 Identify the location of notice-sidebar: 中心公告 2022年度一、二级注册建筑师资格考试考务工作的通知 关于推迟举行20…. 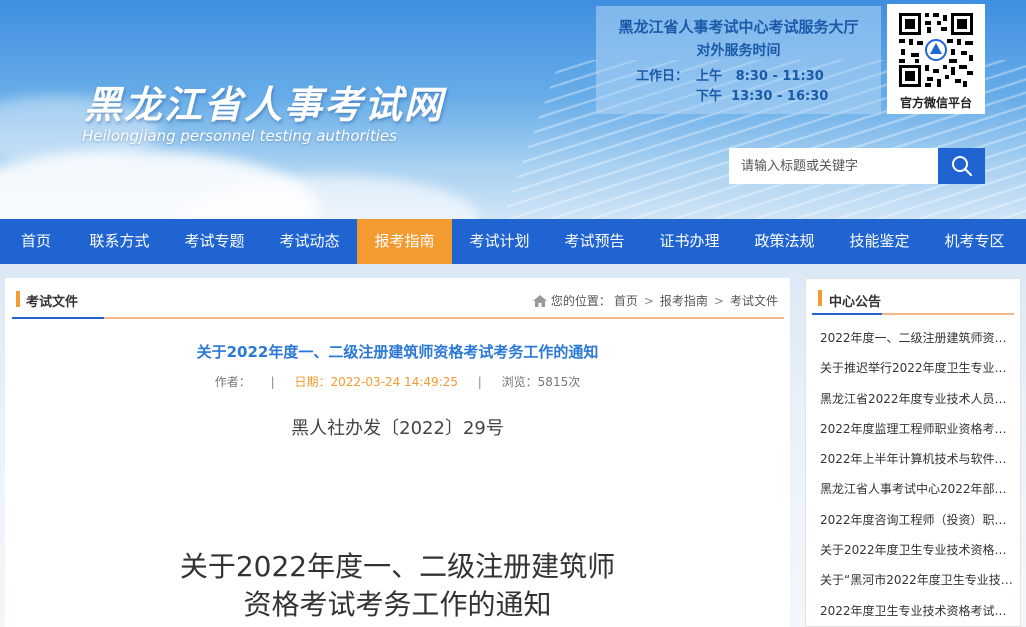
(913, 452).